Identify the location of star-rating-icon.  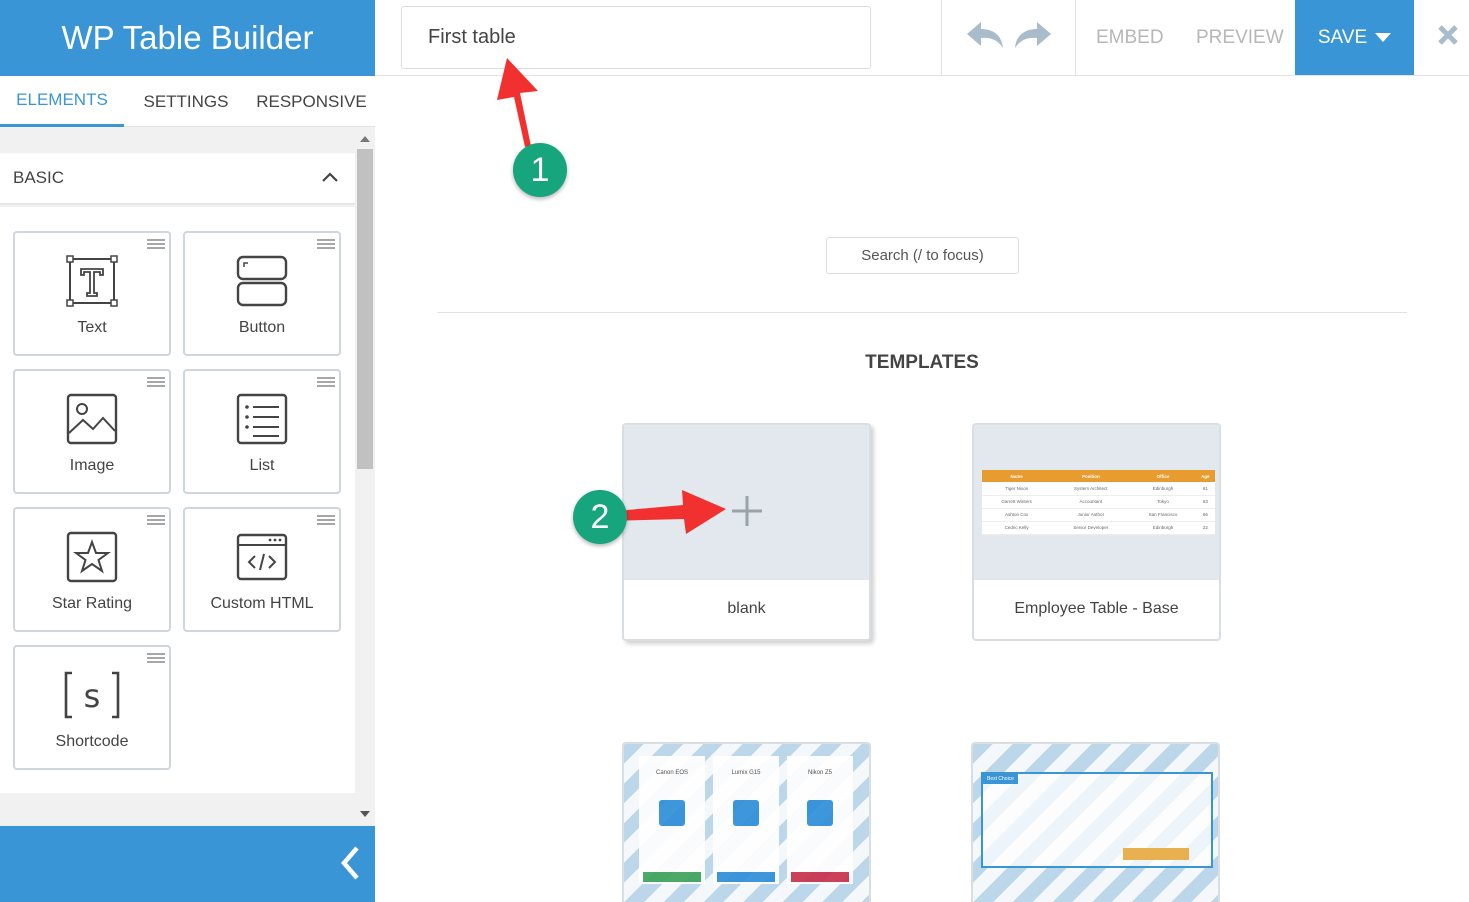
(92, 557).